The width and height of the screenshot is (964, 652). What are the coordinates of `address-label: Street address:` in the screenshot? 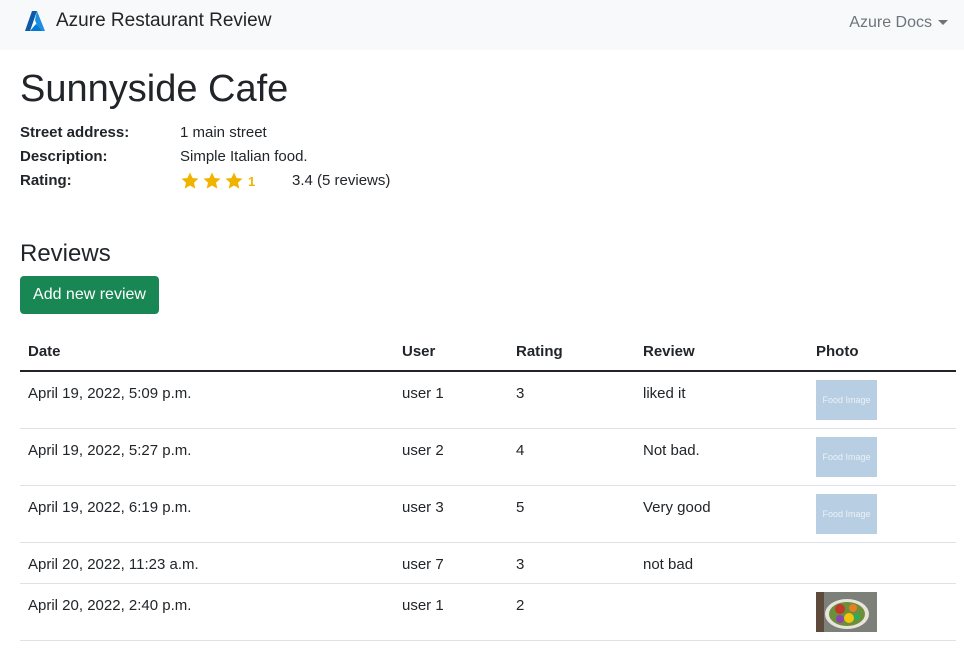 It's located at (75, 132).